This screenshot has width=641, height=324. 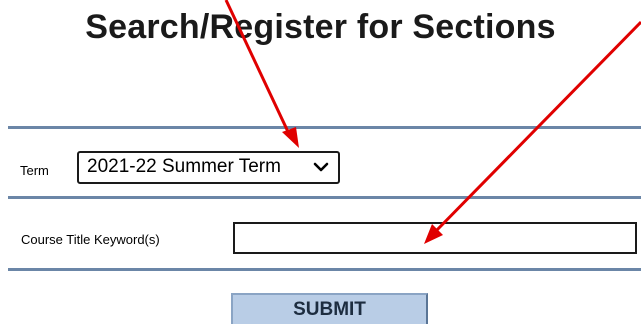 What do you see at coordinates (435, 238) in the screenshot?
I see `course-title-keyword-input` at bounding box center [435, 238].